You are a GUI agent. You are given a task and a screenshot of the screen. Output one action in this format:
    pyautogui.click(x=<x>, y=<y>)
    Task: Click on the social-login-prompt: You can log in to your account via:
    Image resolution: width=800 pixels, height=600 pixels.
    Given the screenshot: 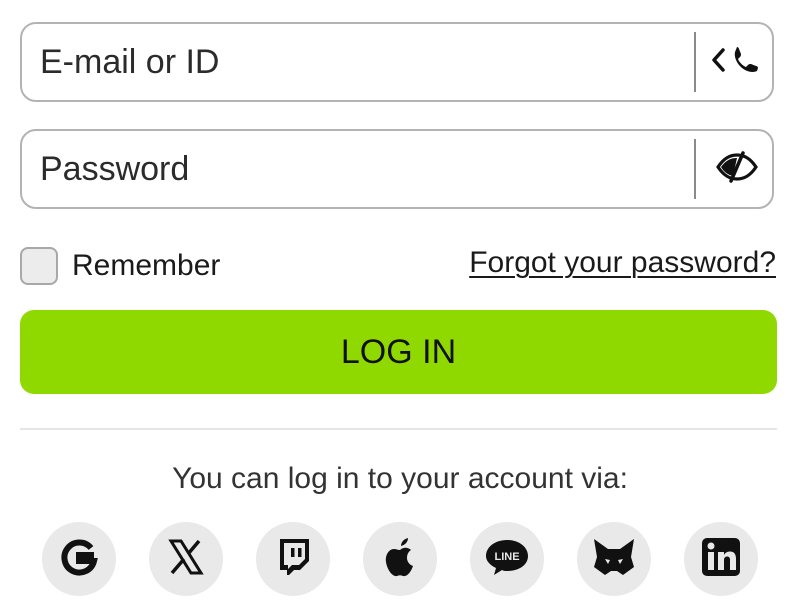 What is the action you would take?
    pyautogui.click(x=400, y=478)
    